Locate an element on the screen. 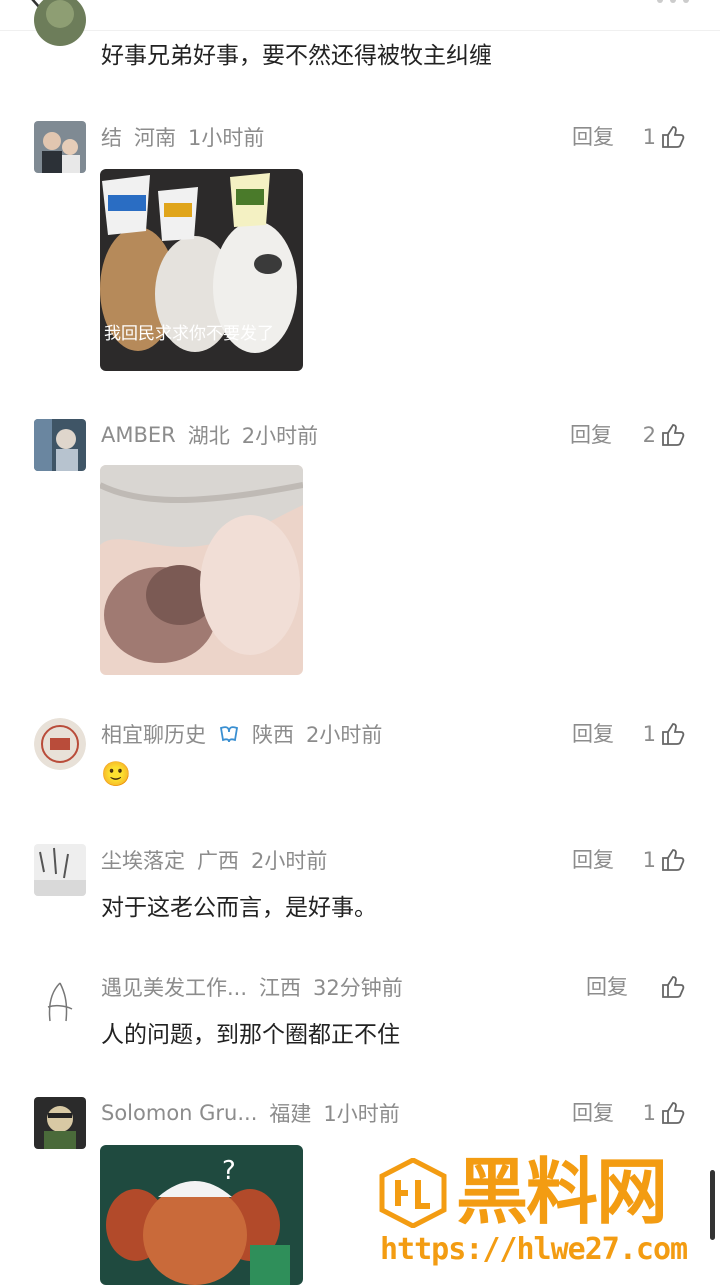 The width and height of the screenshot is (720, 1285). username: 结 is located at coordinates (111, 137).